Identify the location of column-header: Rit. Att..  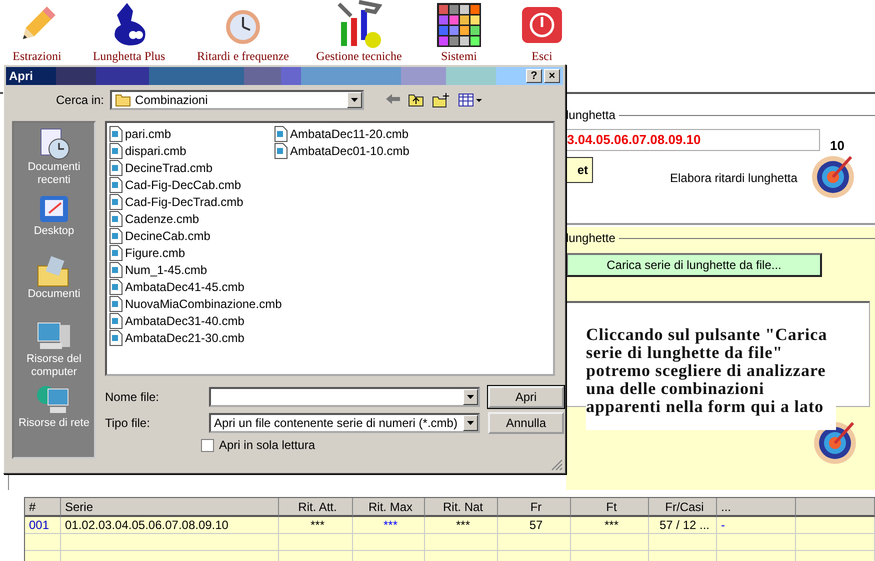
(316, 507).